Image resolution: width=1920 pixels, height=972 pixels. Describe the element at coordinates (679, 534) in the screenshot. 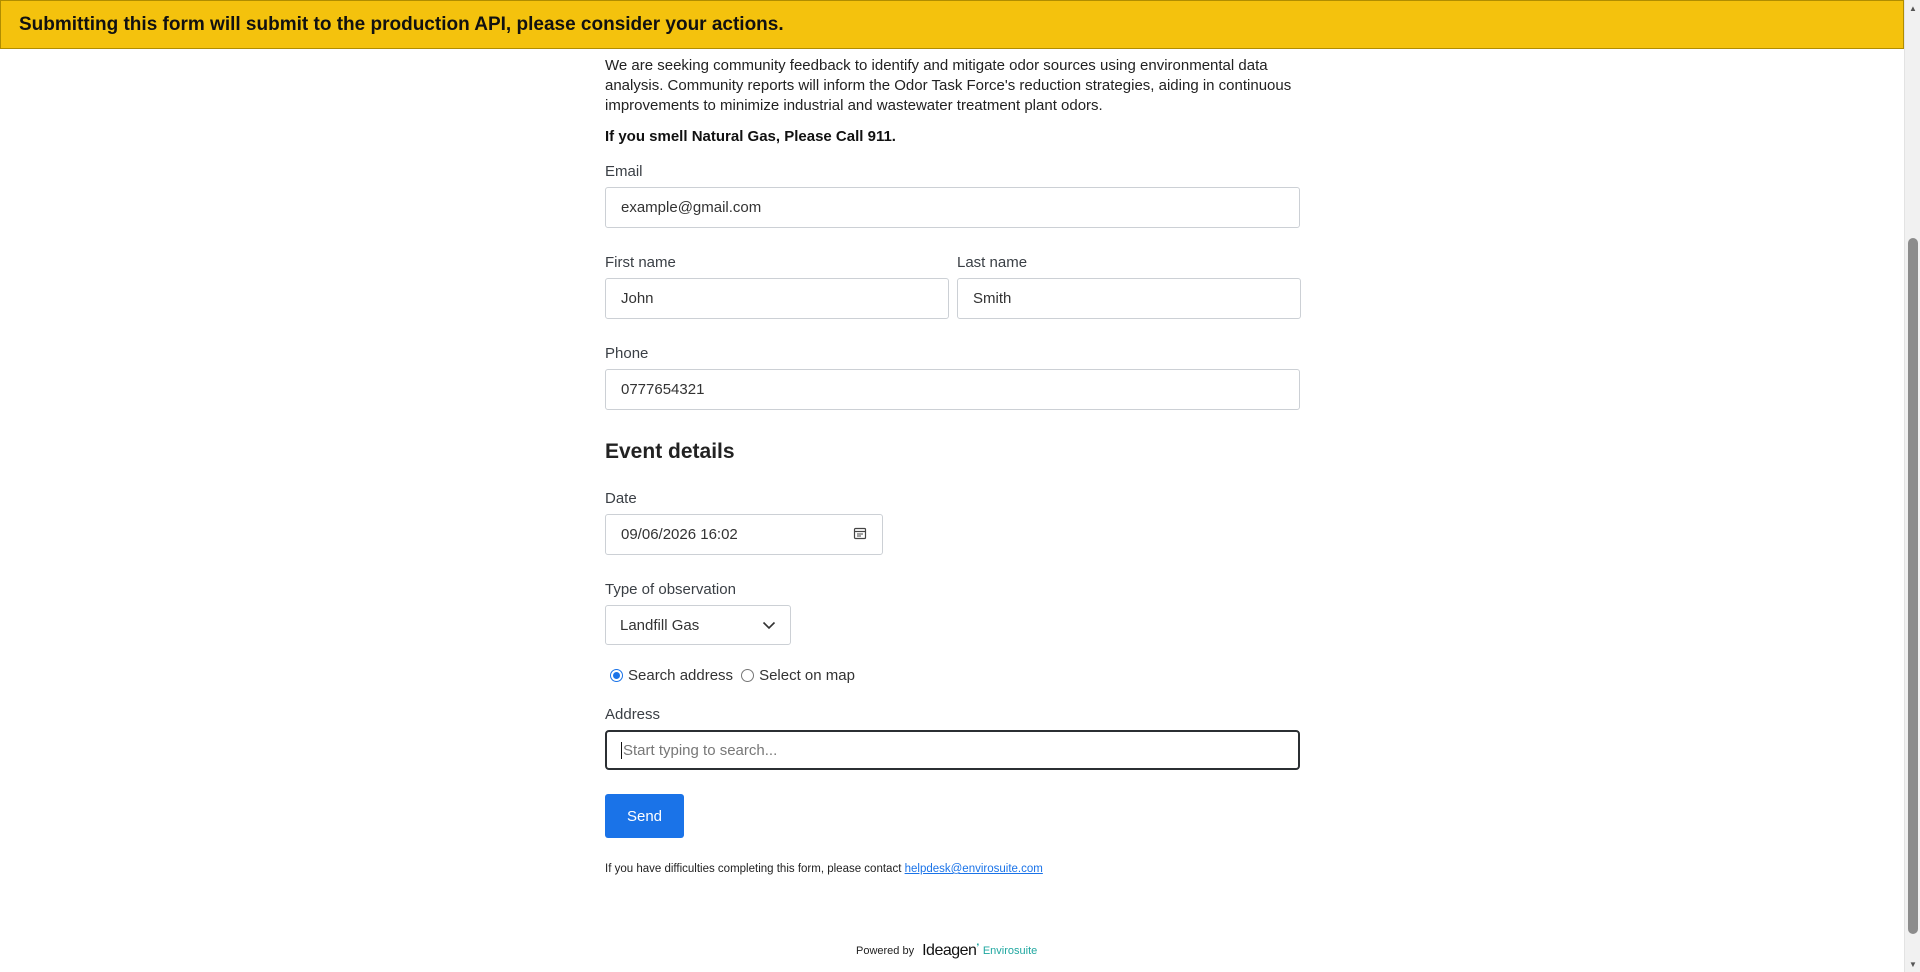

I see `date-value: 09/06/2026 16:02` at that location.